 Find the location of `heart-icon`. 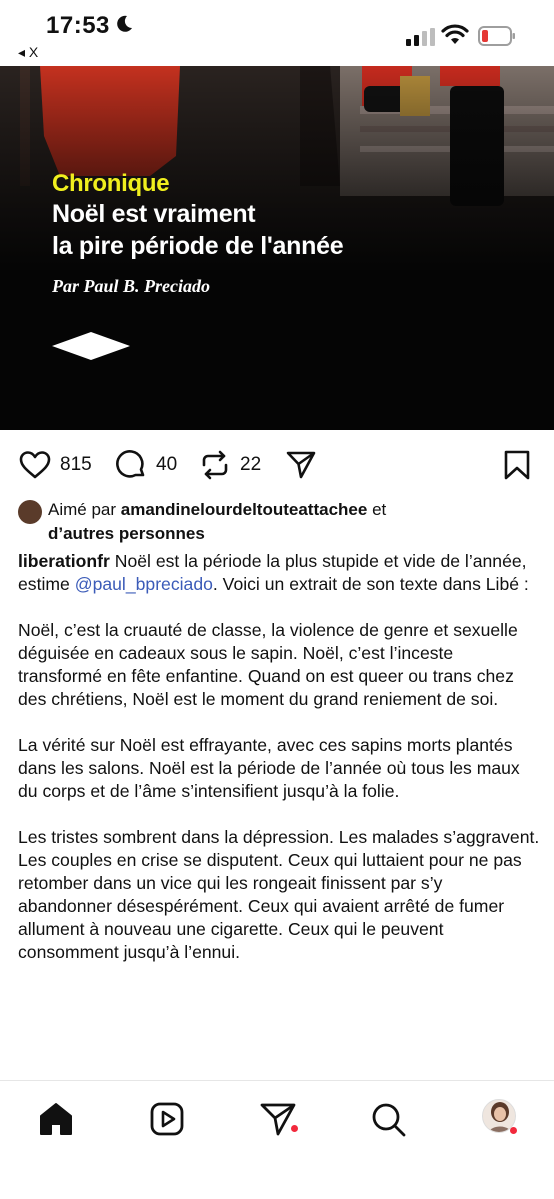

heart-icon is located at coordinates (35, 465).